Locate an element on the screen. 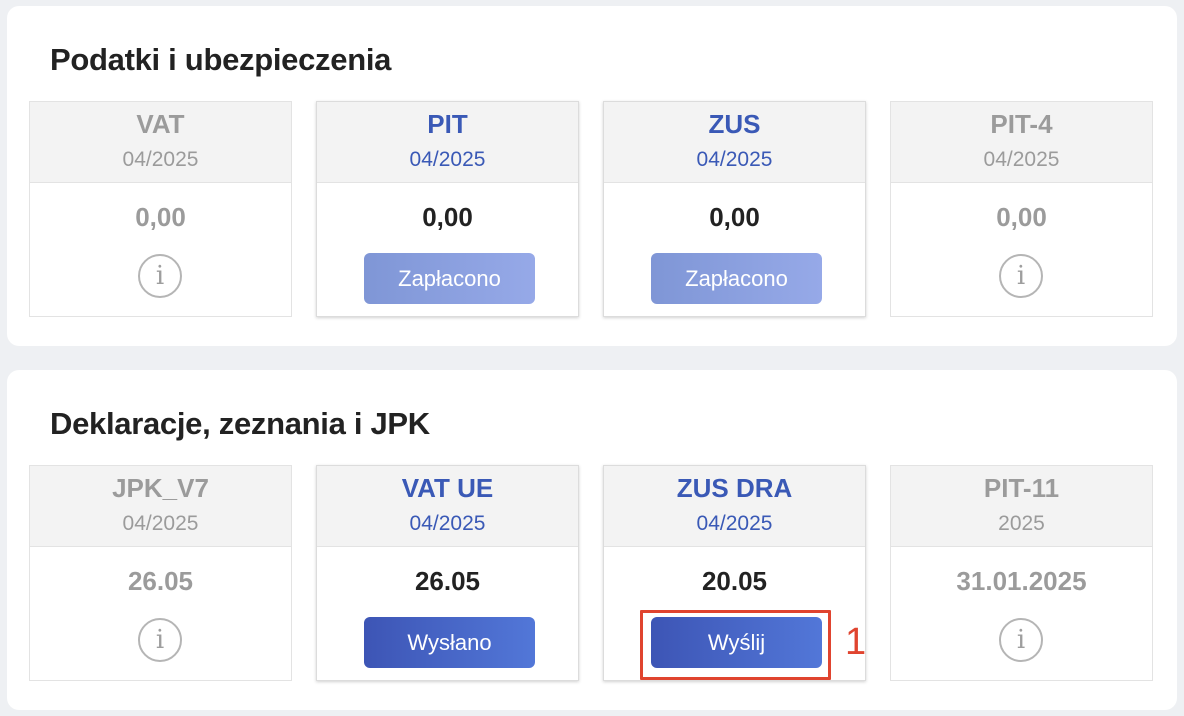  tile-header: JPK_V7 04/2025 is located at coordinates (160, 506).